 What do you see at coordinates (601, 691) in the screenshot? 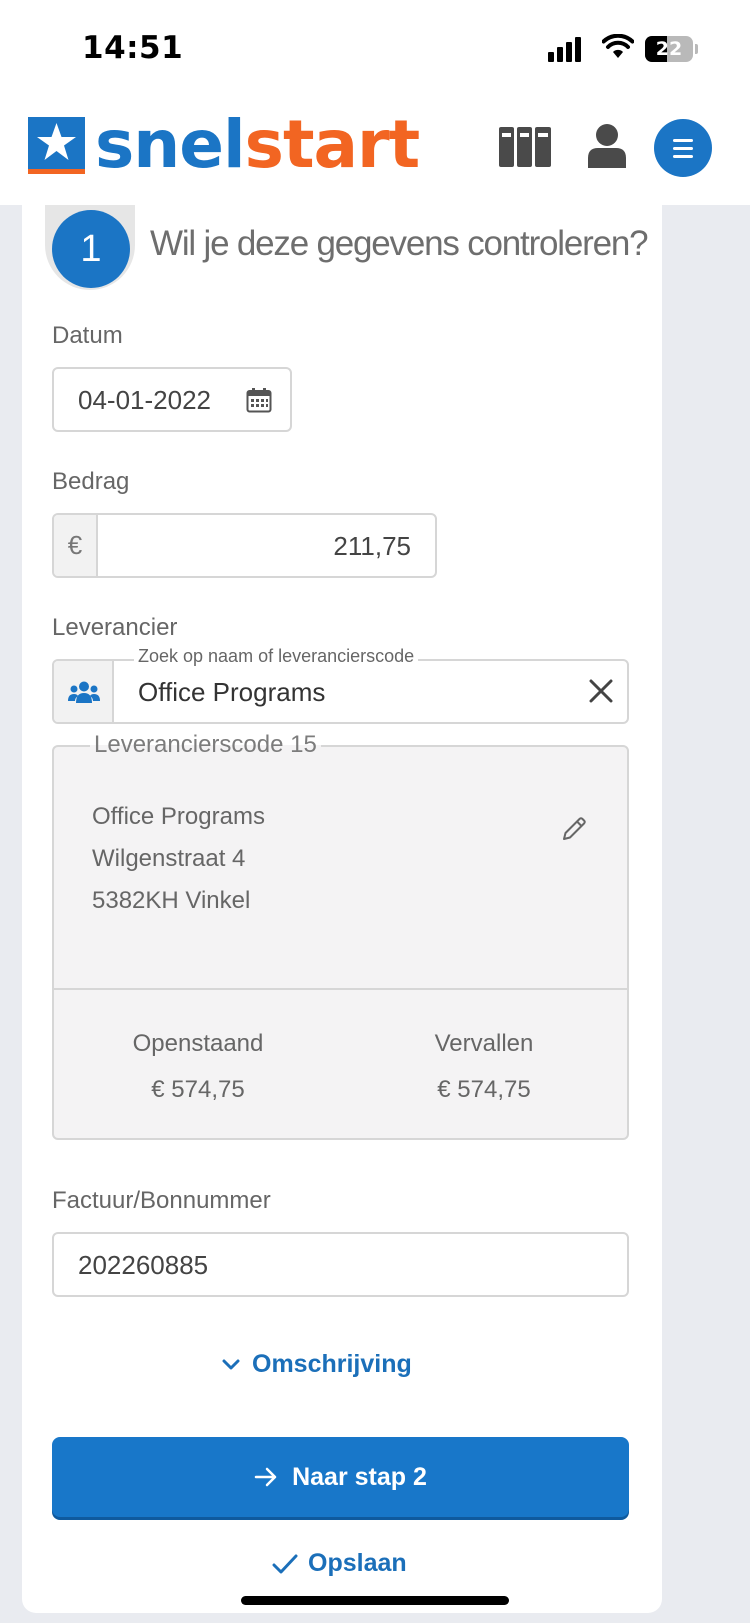
I see `clear-icon` at bounding box center [601, 691].